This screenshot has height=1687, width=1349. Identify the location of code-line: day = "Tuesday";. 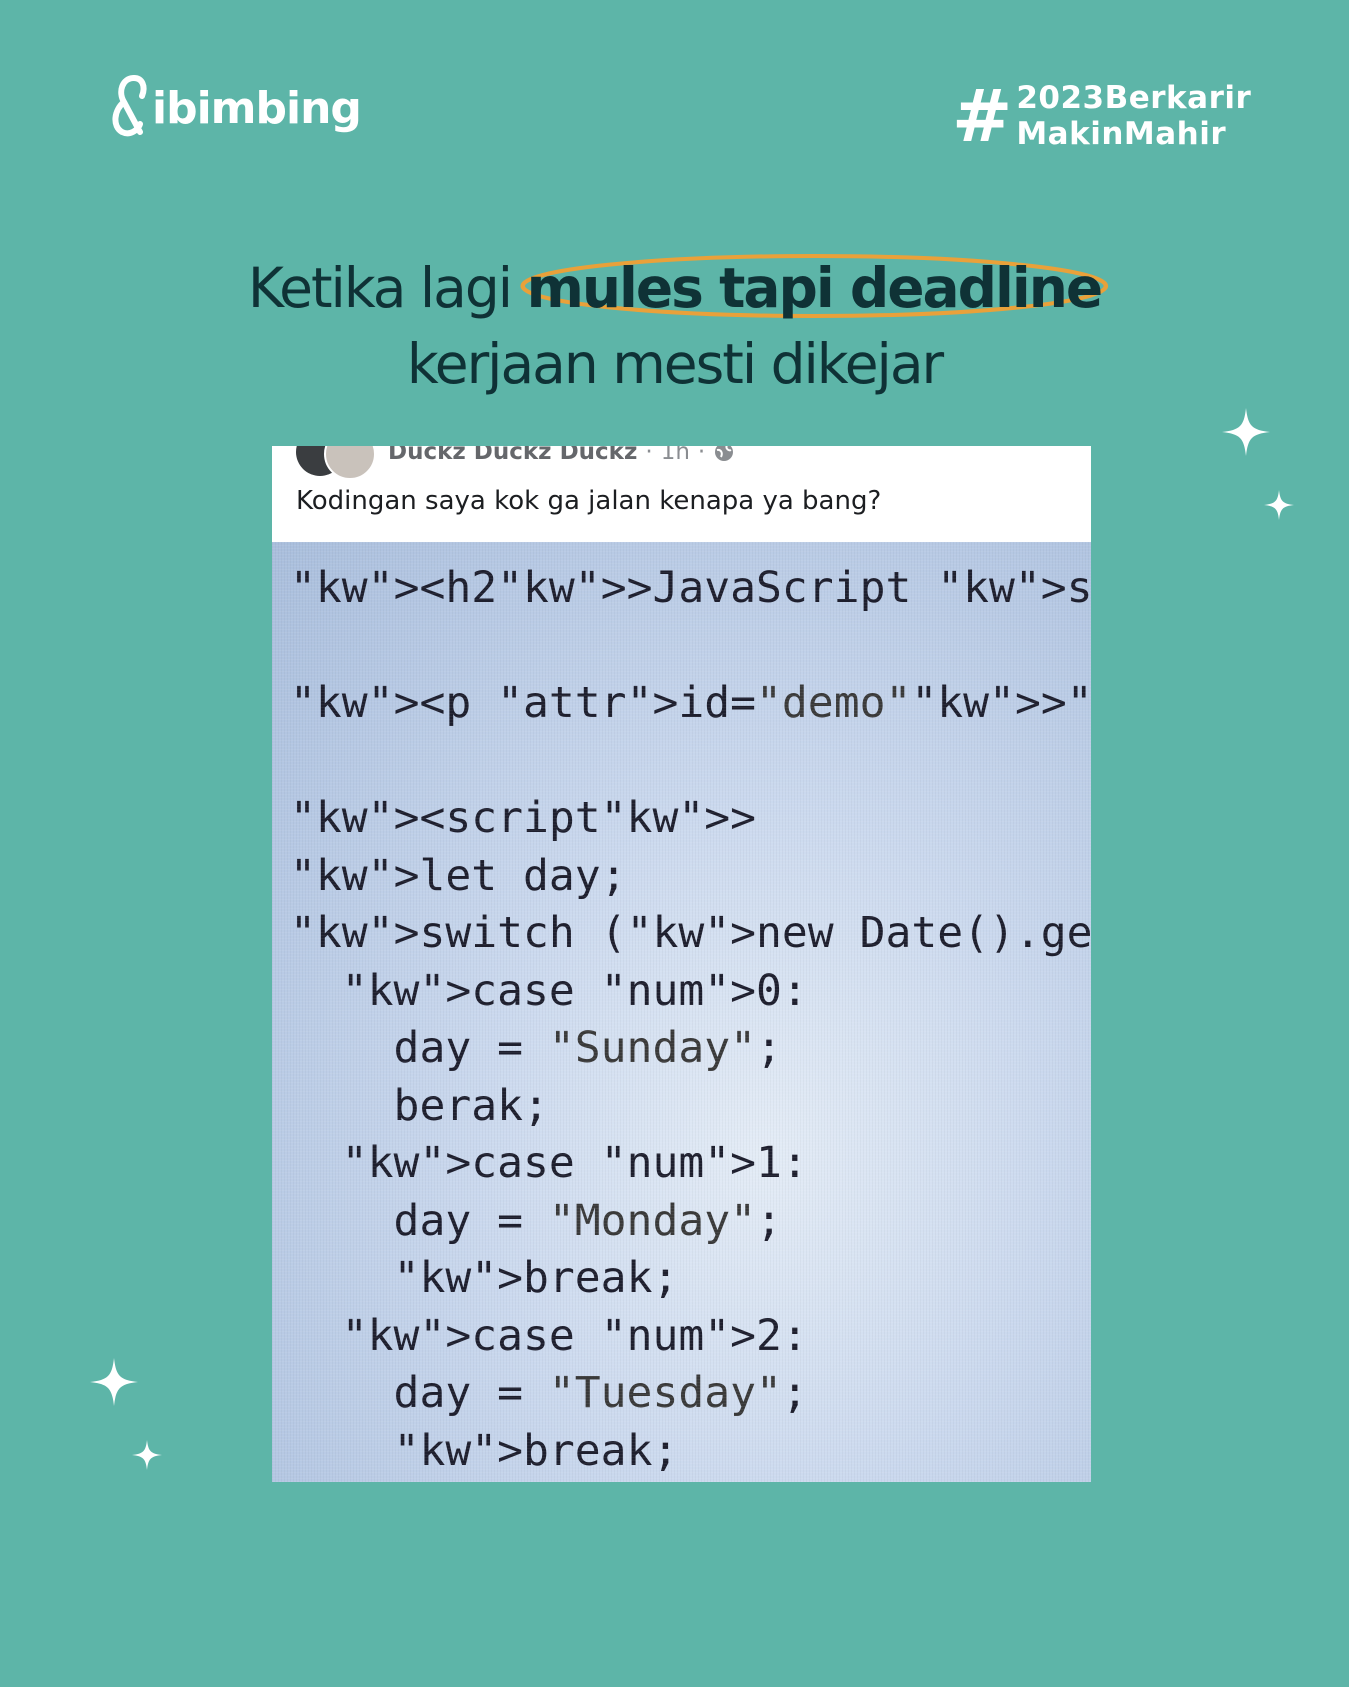
(549, 1393).